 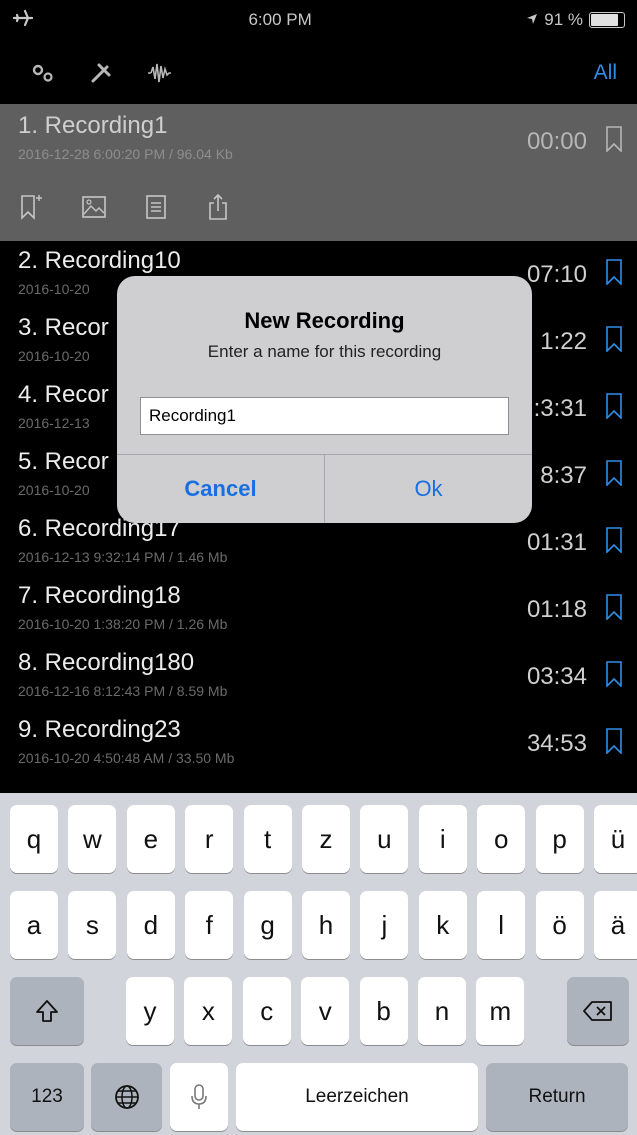 I want to click on key-b: b, so click(x=383, y=1011).